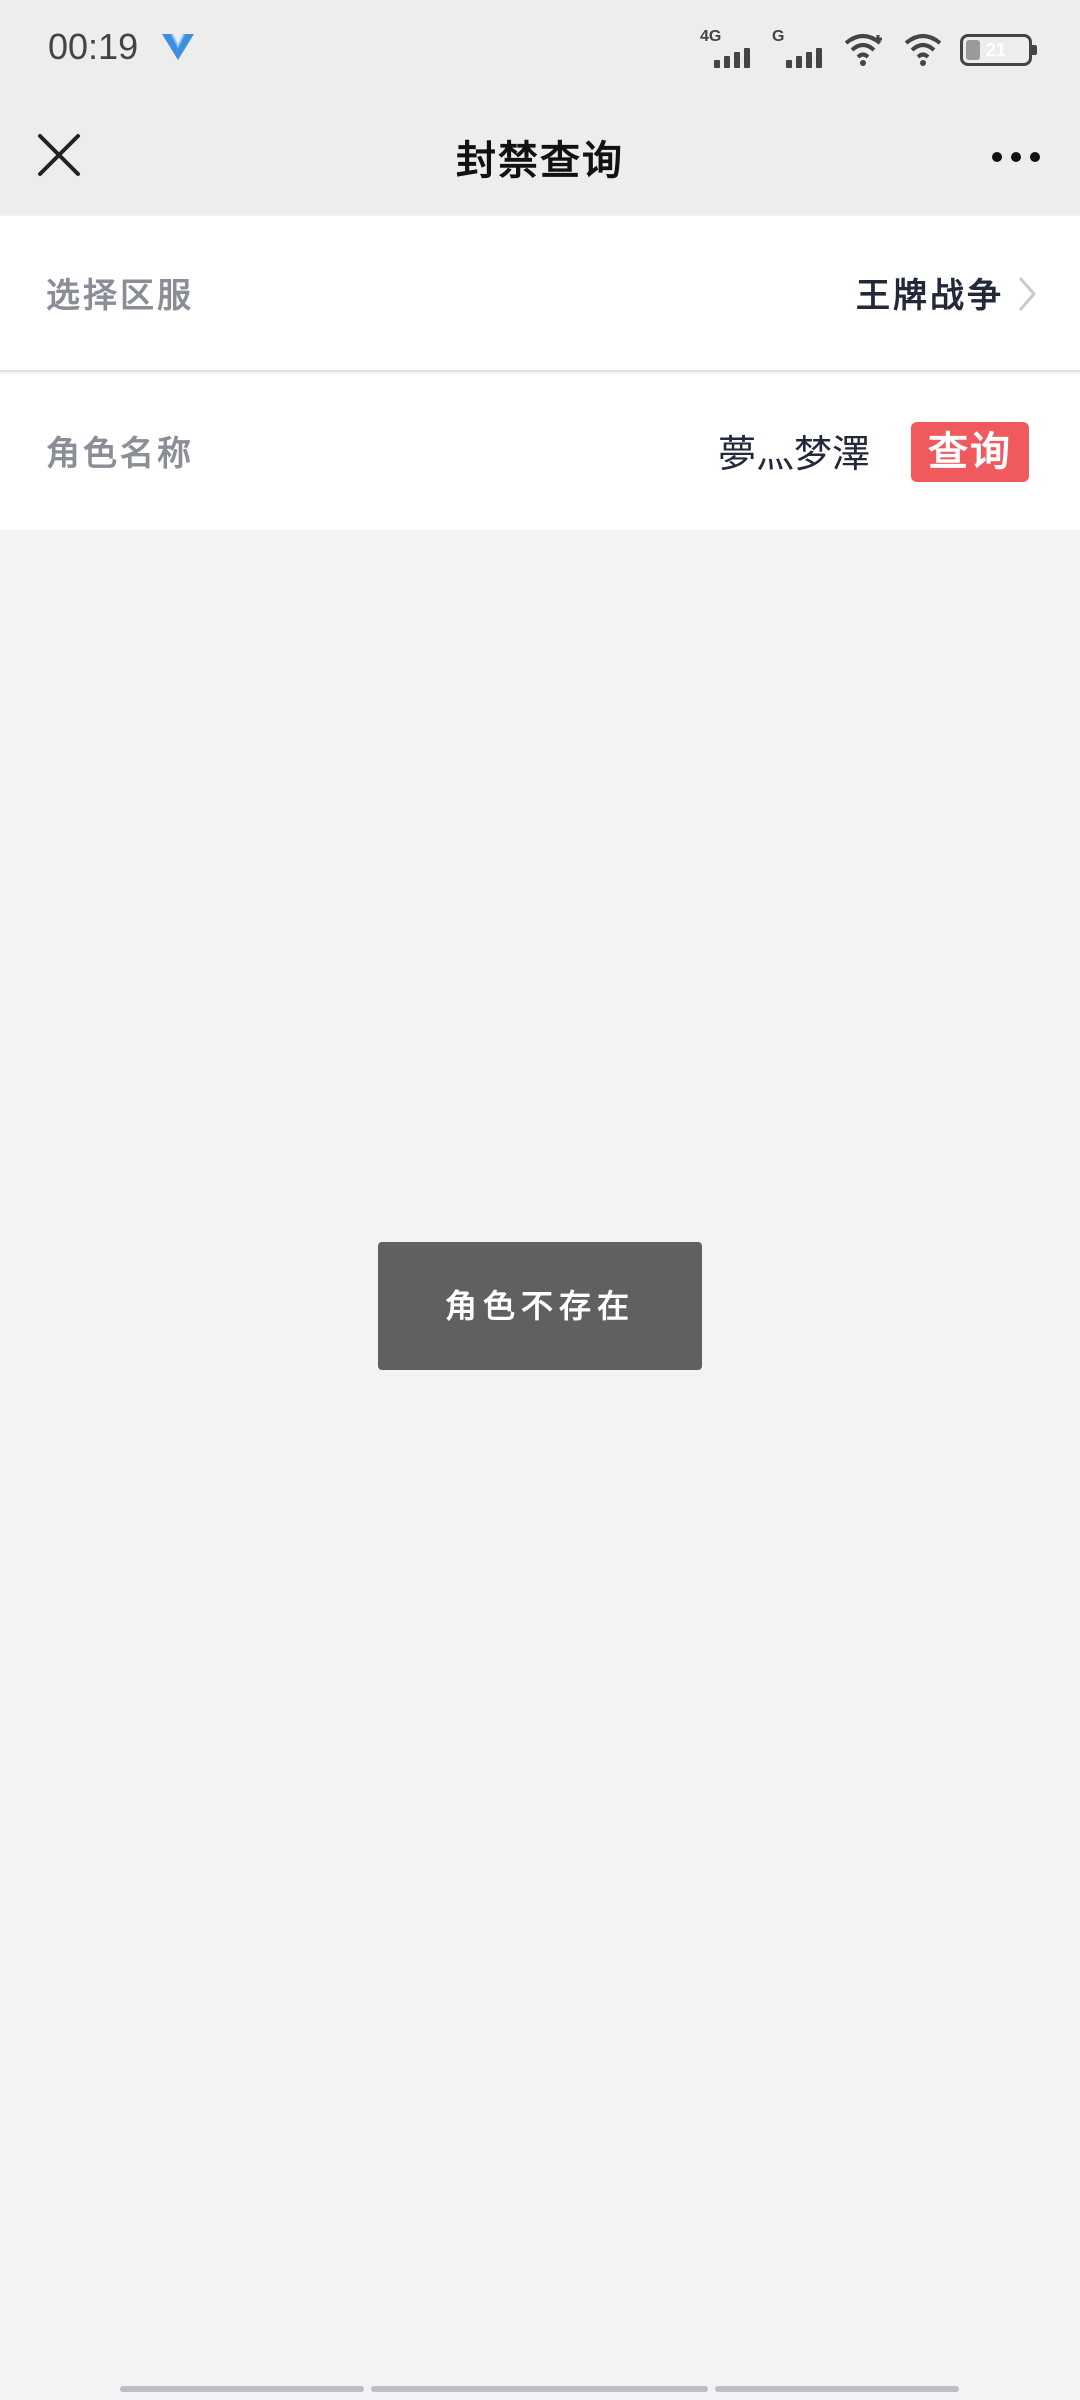  I want to click on network-type-label-2: G, so click(778, 36).